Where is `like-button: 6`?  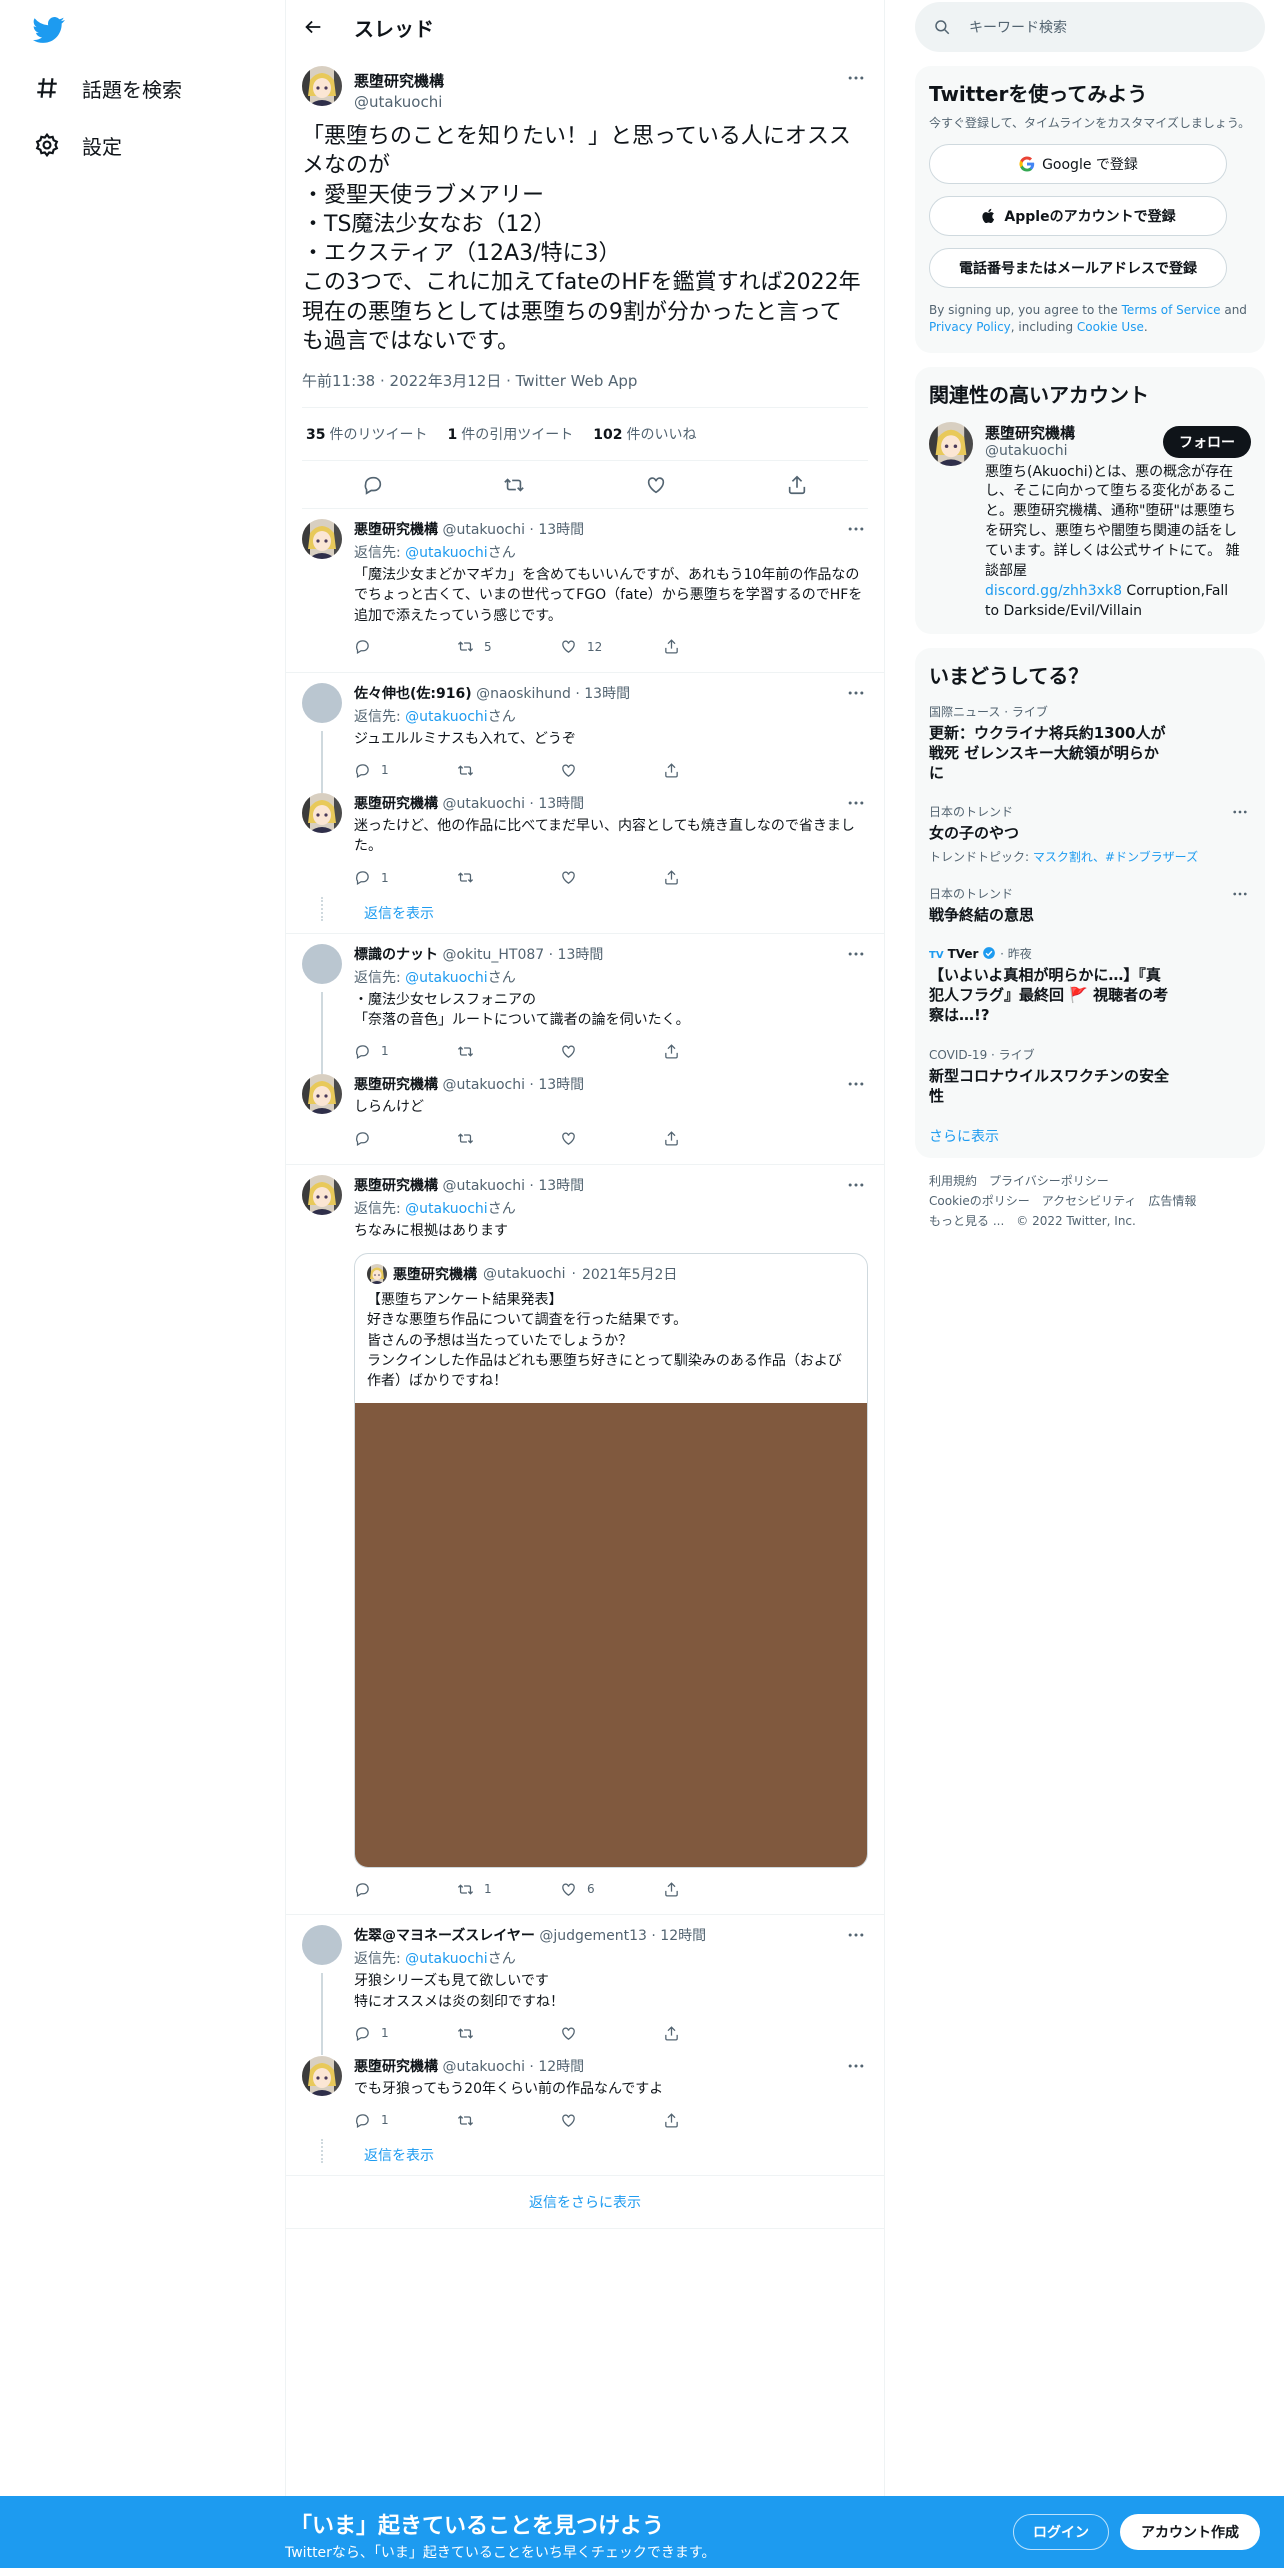 like-button: 6 is located at coordinates (611, 1889).